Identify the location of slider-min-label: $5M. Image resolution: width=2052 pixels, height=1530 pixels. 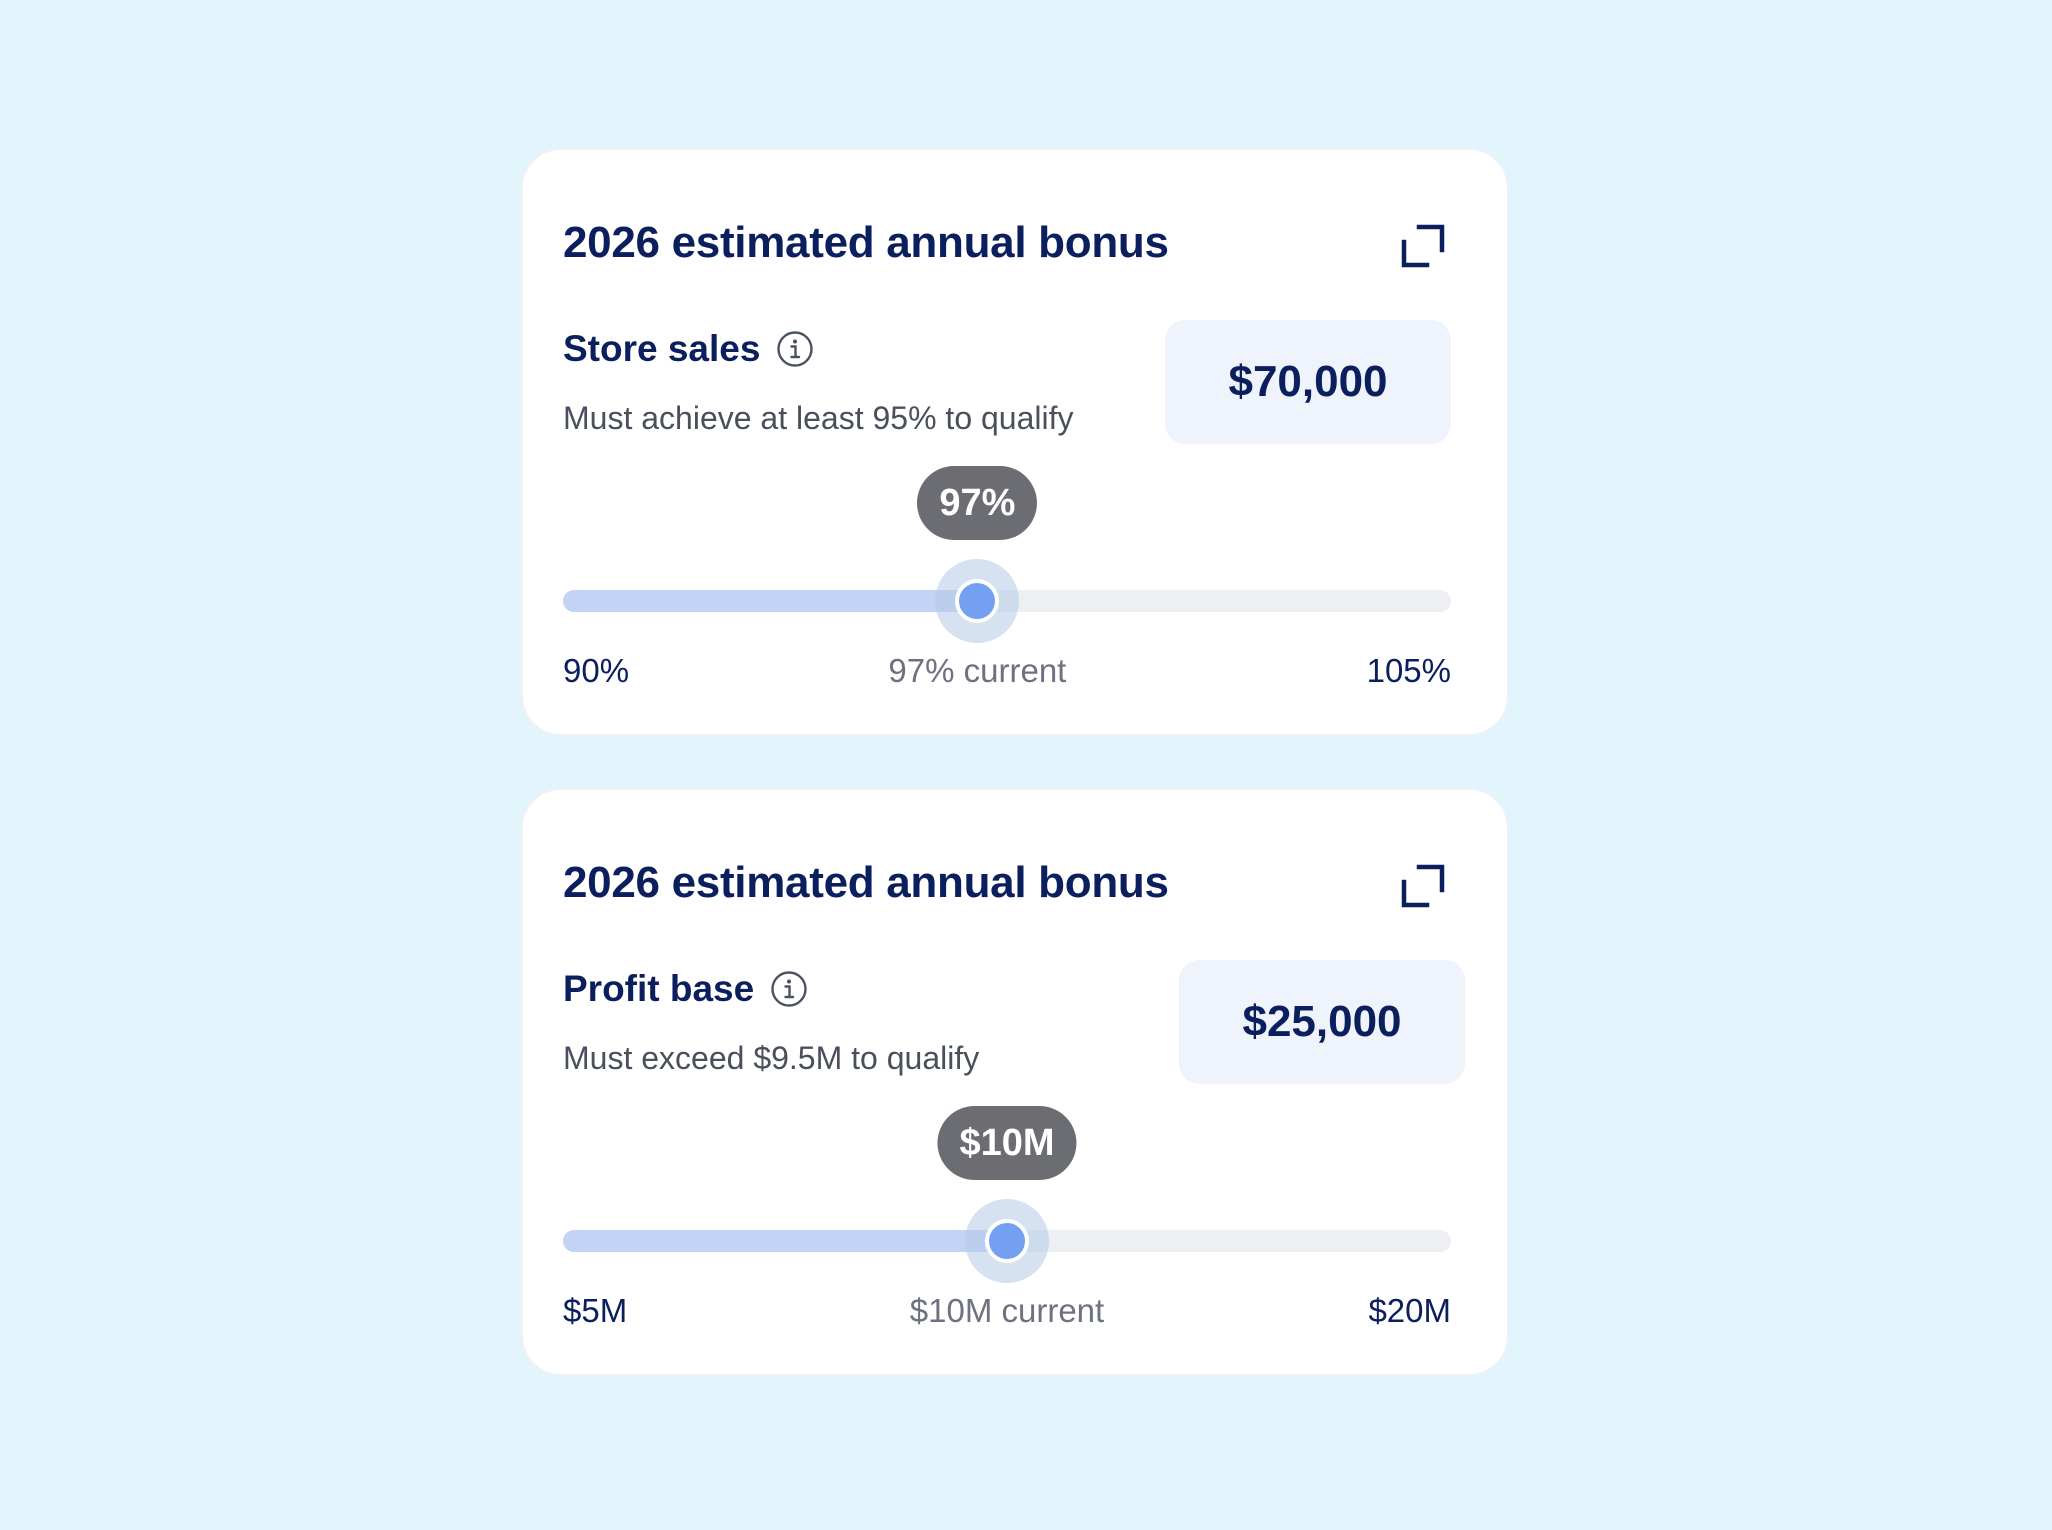
(595, 1310).